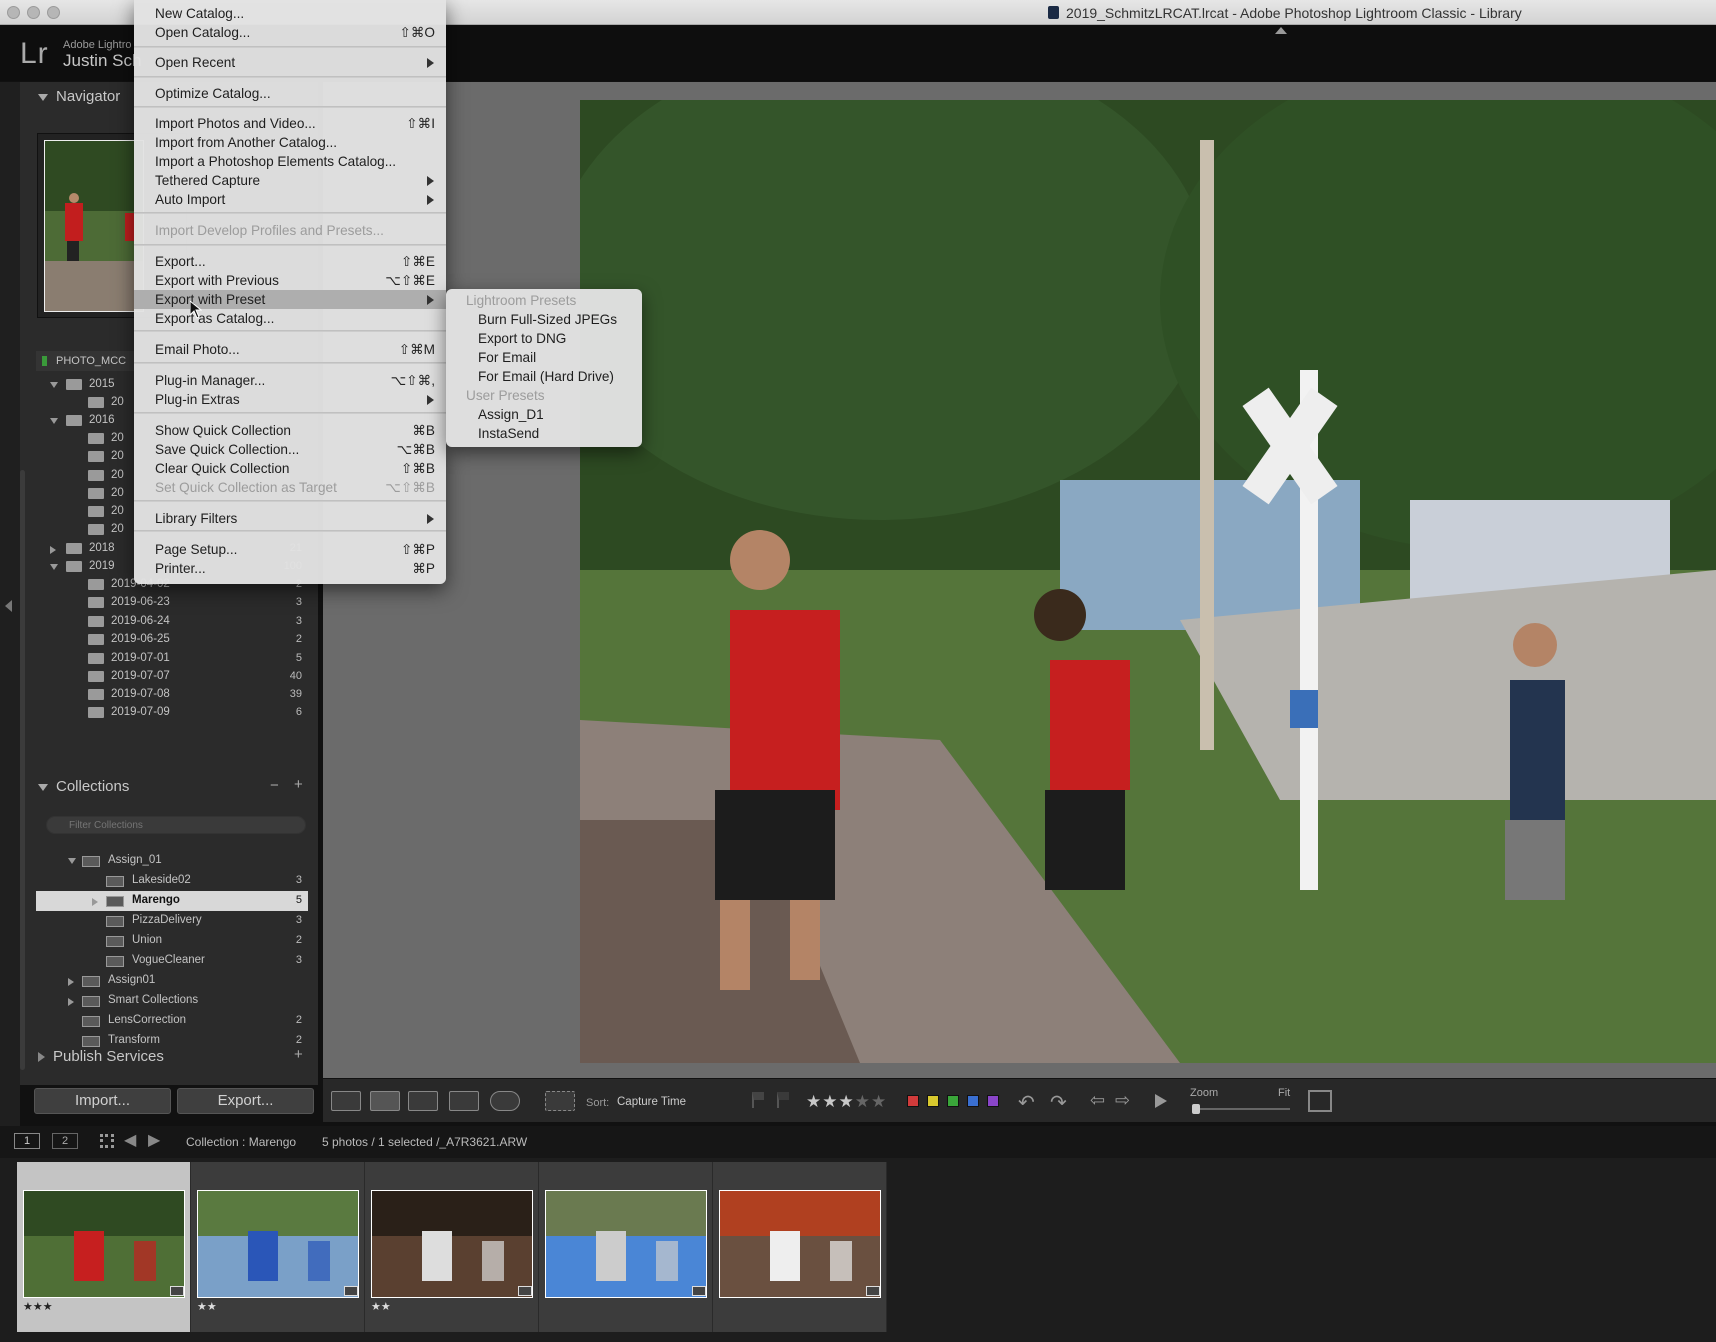 The image size is (1716, 1342). Describe the element at coordinates (172, 622) in the screenshot. I see `folder-row: 2019-06-24 3` at that location.